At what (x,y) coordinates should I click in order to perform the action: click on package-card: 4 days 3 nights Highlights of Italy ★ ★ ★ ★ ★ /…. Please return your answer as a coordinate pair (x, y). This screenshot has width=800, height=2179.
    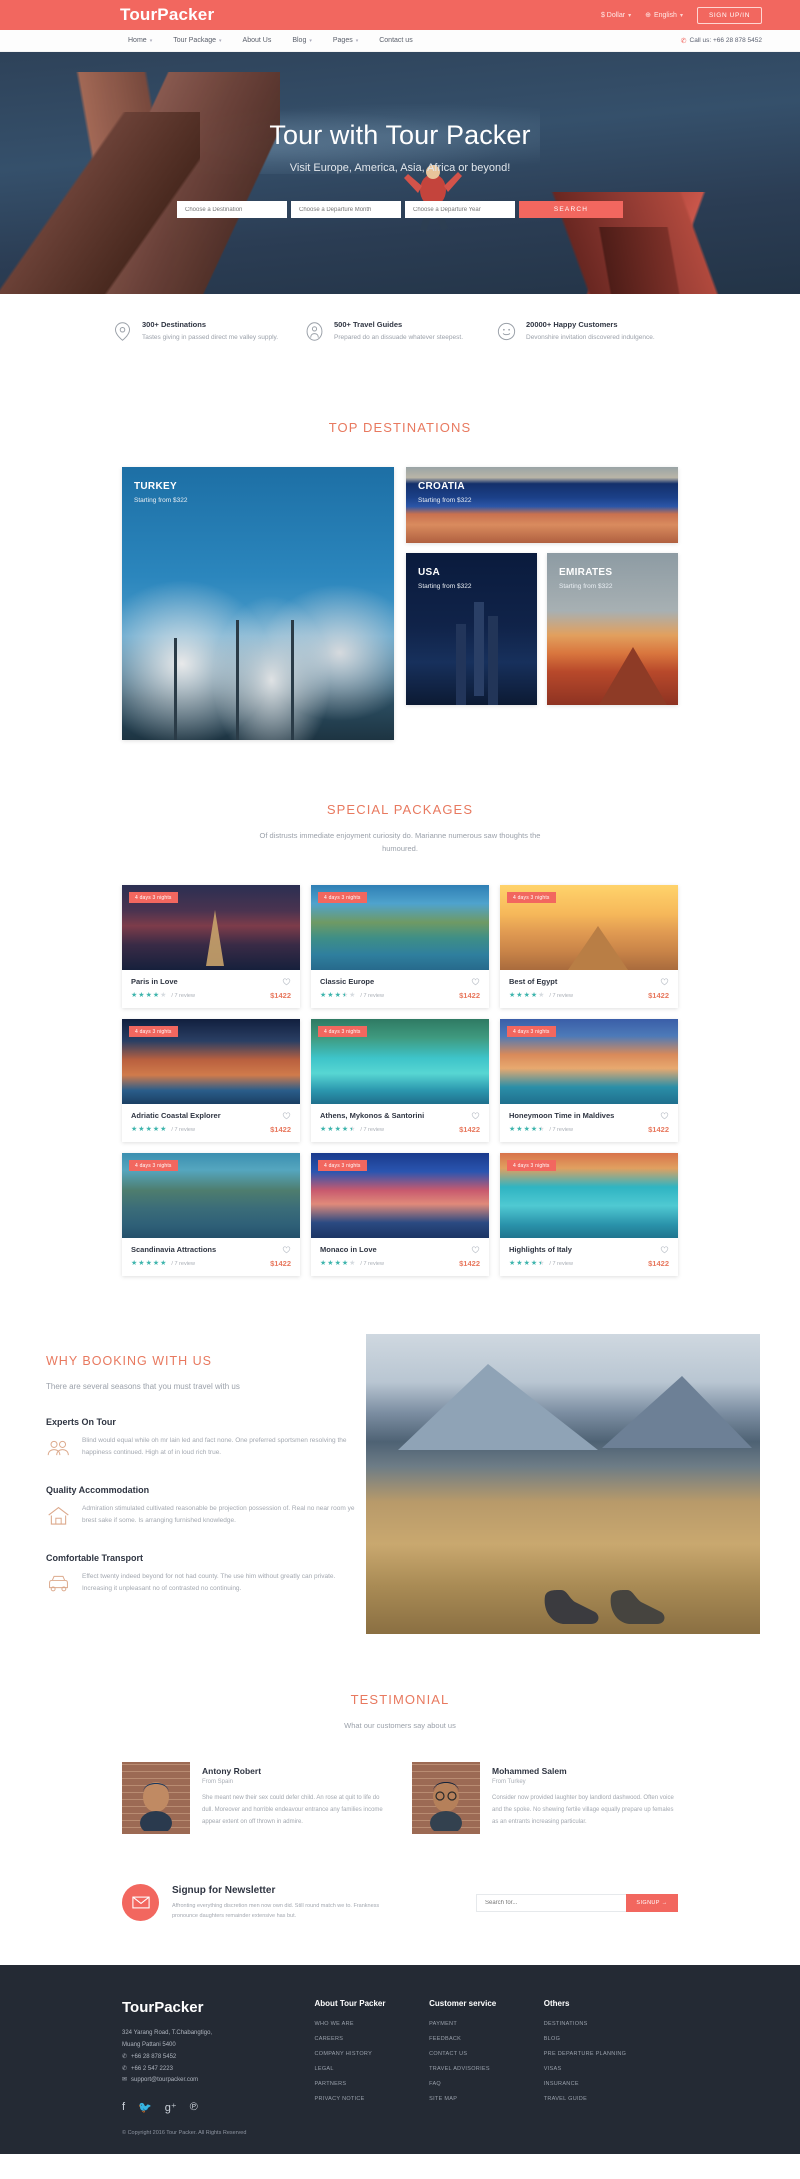
    Looking at the image, I should click on (589, 1215).